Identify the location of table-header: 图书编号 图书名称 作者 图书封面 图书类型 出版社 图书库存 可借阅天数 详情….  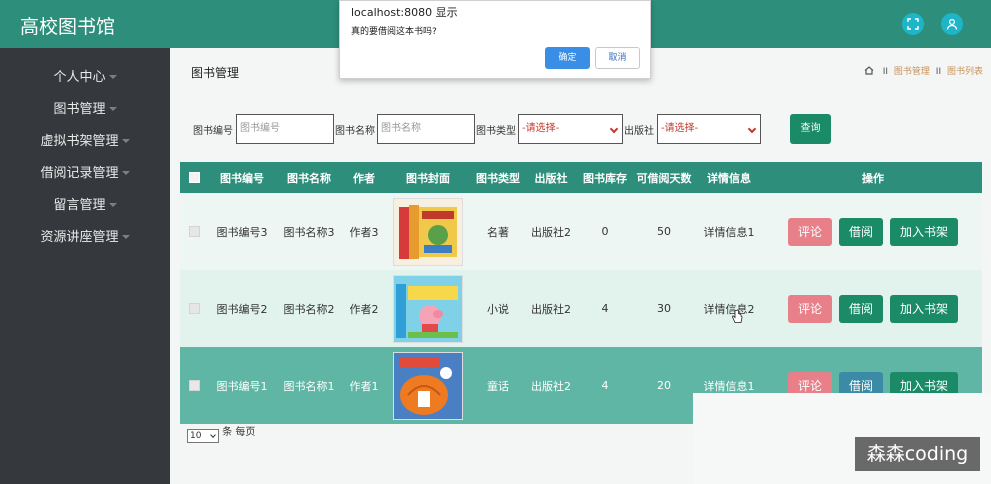
(581, 177).